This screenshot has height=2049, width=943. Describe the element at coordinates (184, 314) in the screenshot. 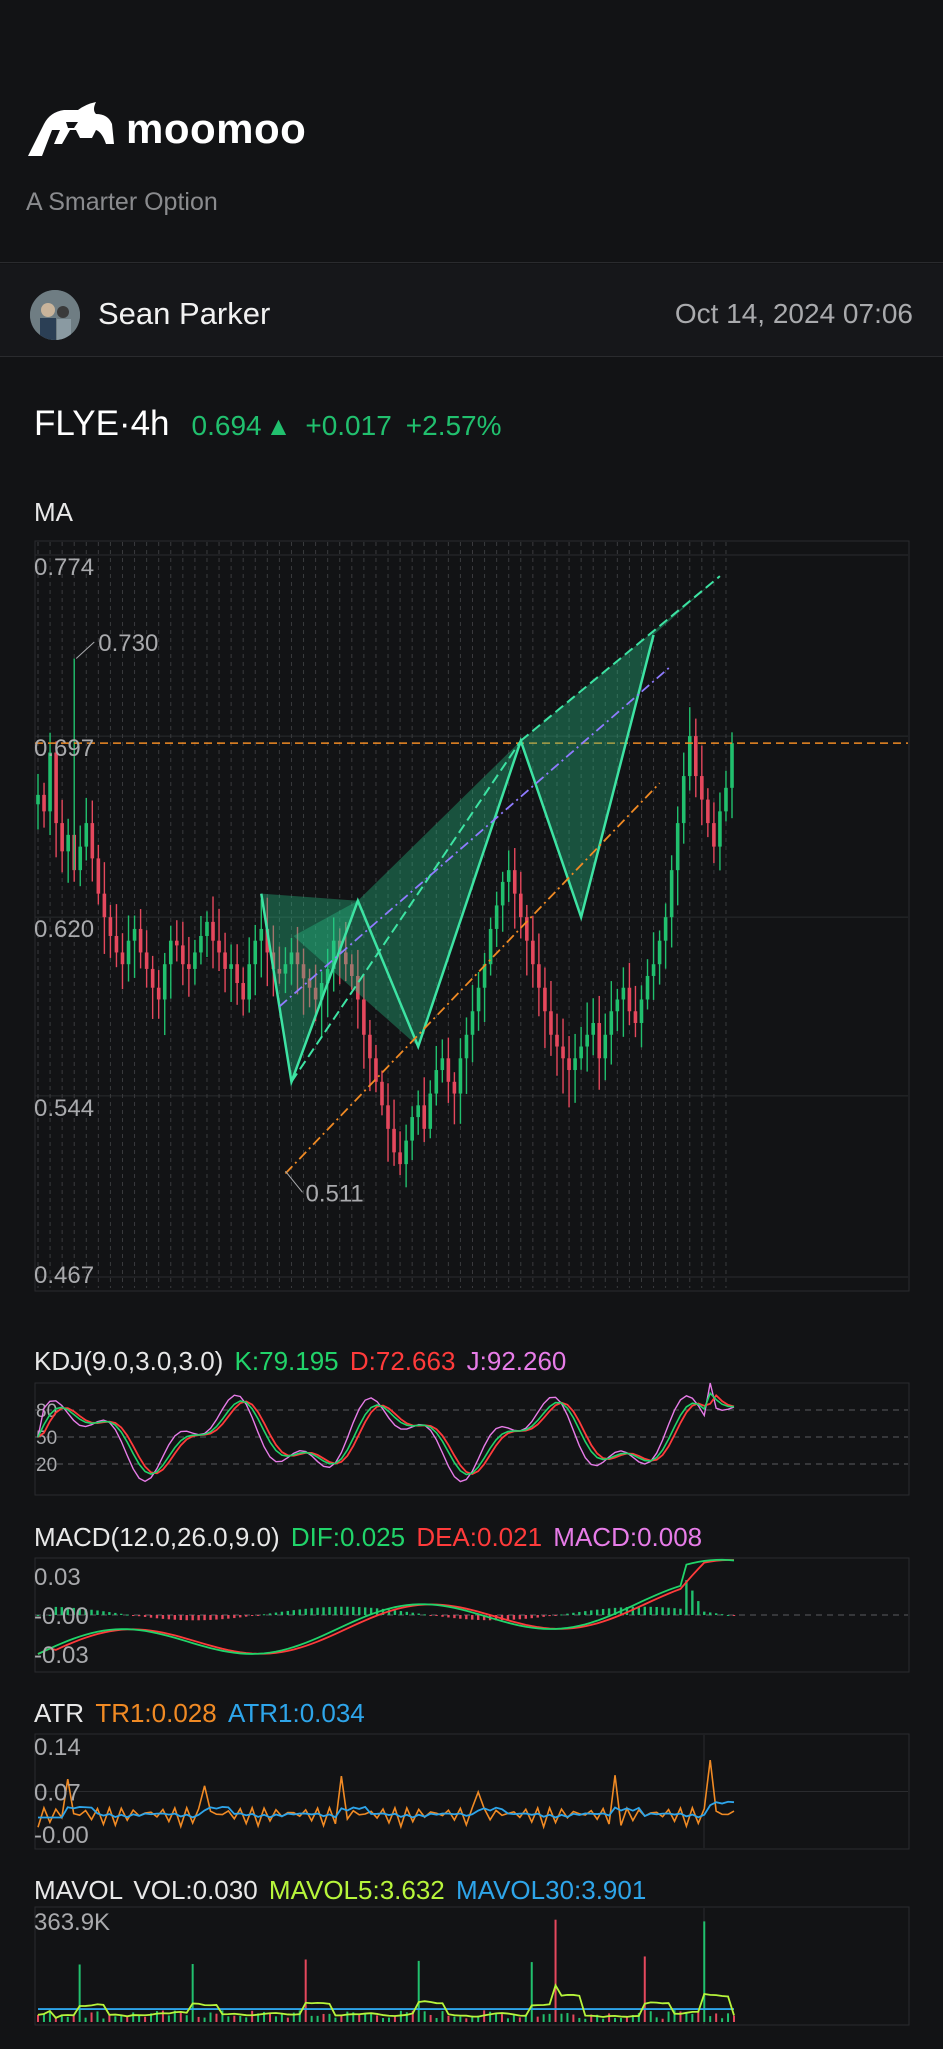

I see `author-name: Sean Parker` at that location.